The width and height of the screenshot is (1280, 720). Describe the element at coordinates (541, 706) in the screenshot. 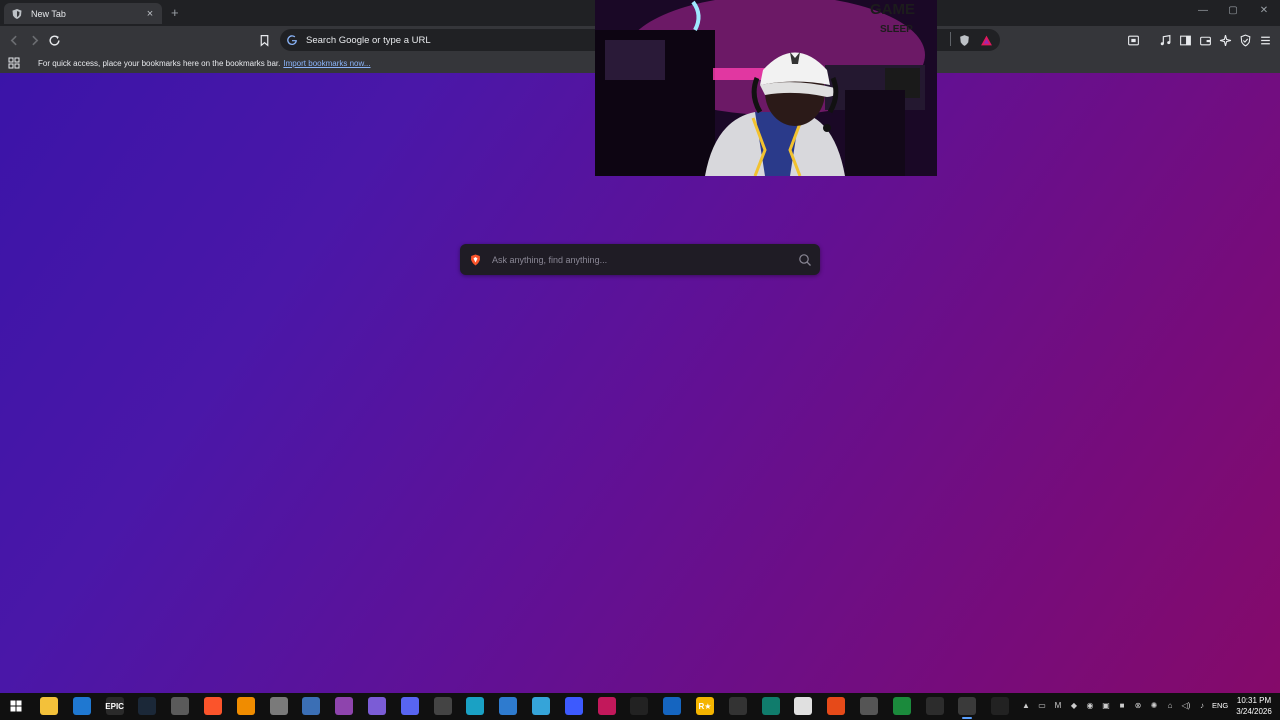

I see `taskbar-tool-icon` at that location.